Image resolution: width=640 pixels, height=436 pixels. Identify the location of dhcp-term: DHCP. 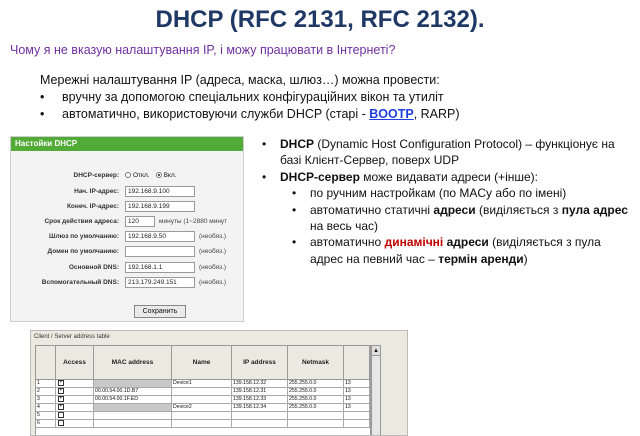
(297, 144).